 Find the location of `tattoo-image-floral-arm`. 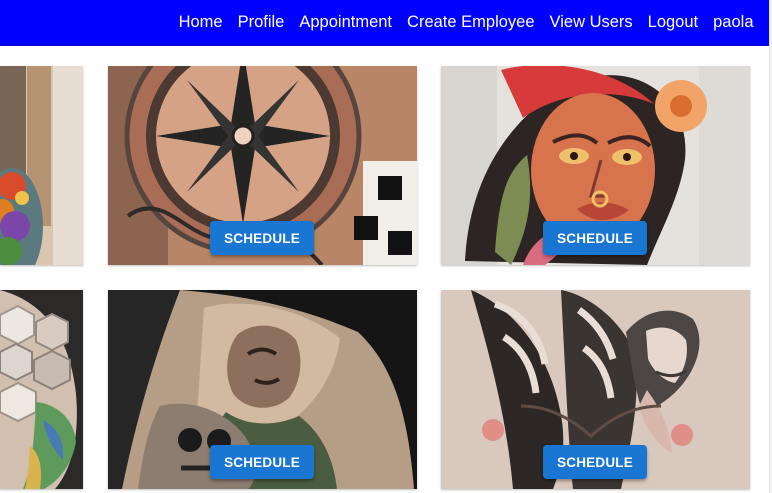

tattoo-image-floral-arm is located at coordinates (41, 165).